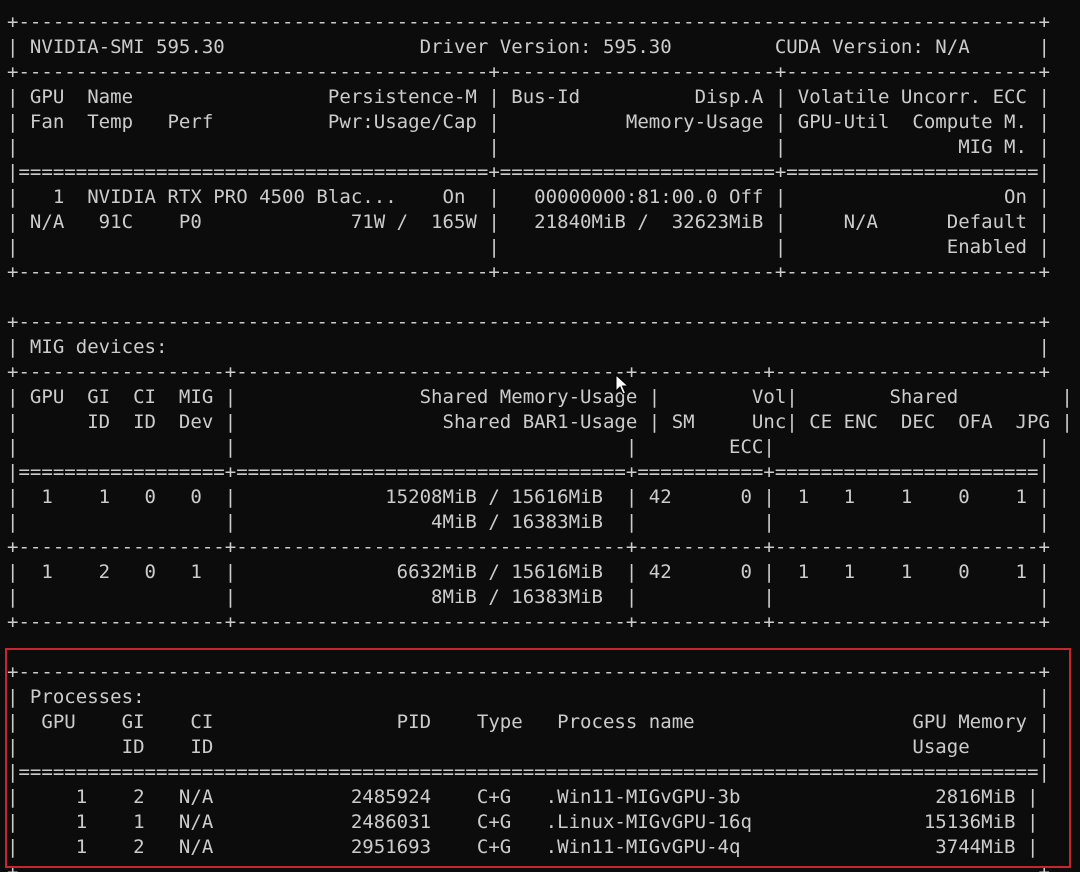 The image size is (1080, 872). What do you see at coordinates (622, 384) in the screenshot?
I see `mouse-pointer-icon` at bounding box center [622, 384].